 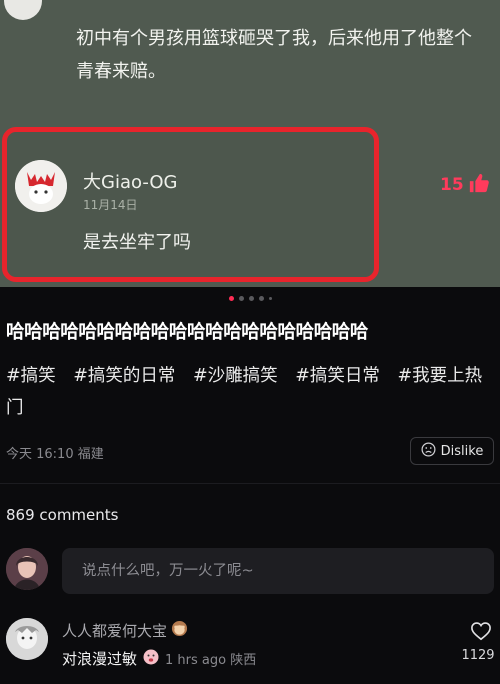 I want to click on sad-face-icon, so click(x=428, y=451).